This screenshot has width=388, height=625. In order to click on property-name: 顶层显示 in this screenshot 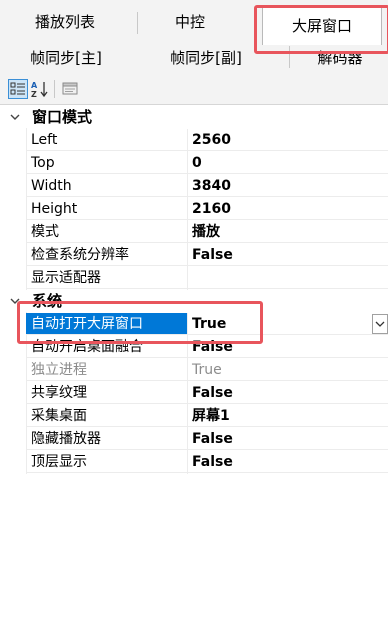, I will do `click(106, 462)`.